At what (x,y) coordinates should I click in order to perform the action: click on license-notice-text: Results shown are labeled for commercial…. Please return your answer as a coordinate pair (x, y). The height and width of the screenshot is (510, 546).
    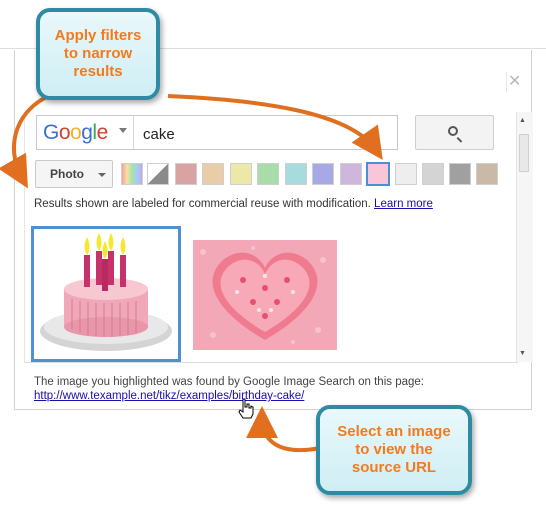
    Looking at the image, I should click on (202, 204).